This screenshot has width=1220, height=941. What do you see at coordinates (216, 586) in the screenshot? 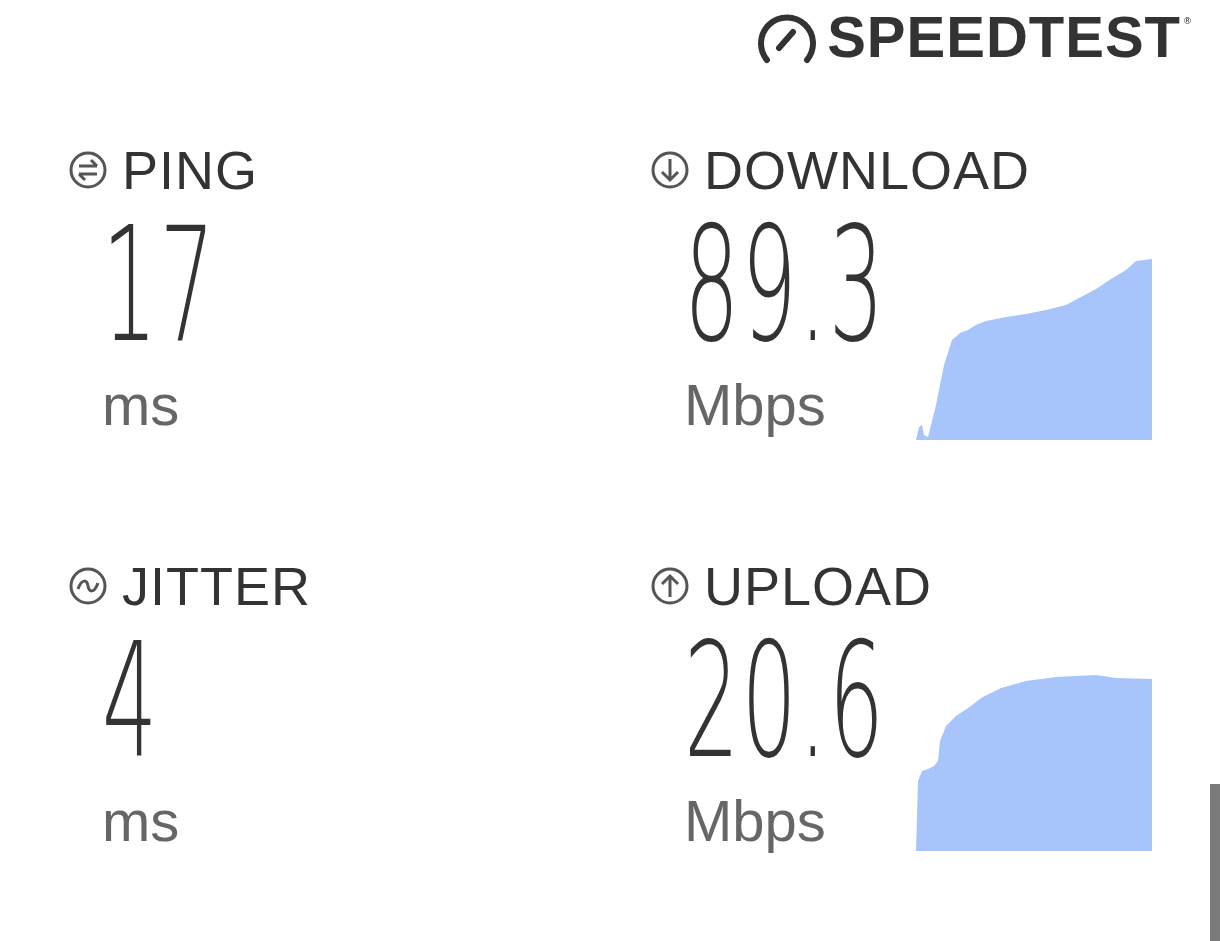
I see `metric-label: JITTER` at bounding box center [216, 586].